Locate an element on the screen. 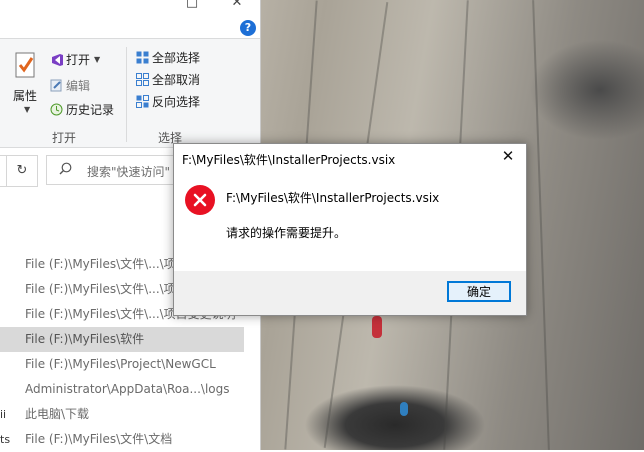  explorer-title-strip: □ ✕ is located at coordinates (130, 9).